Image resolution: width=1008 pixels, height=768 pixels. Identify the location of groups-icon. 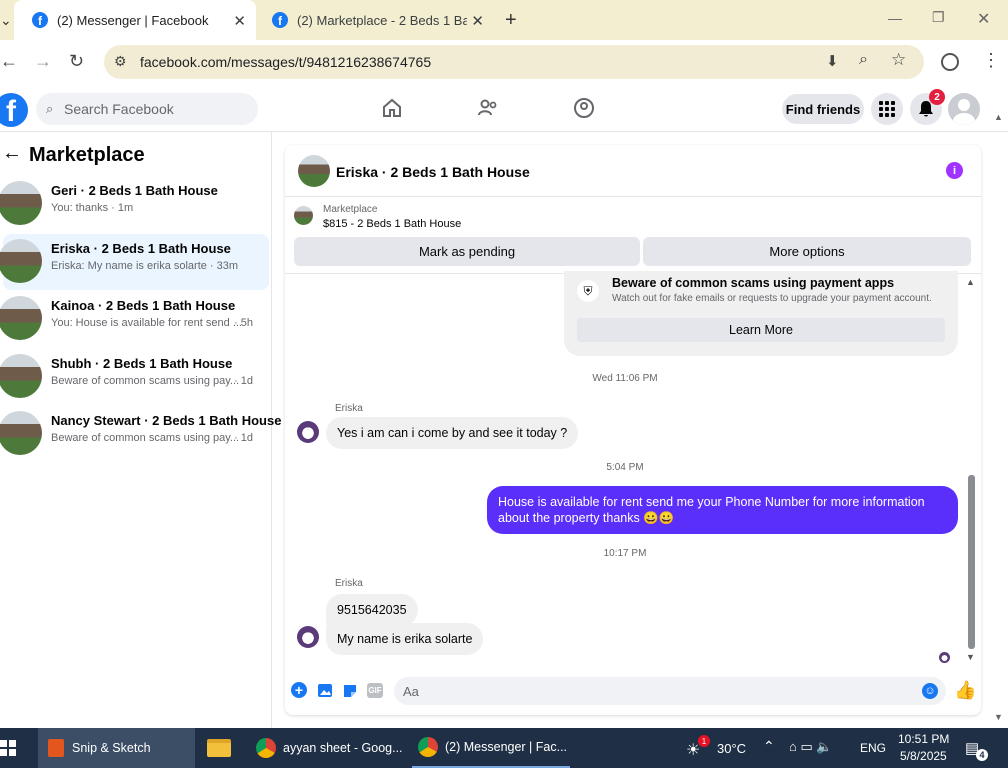
(584, 108).